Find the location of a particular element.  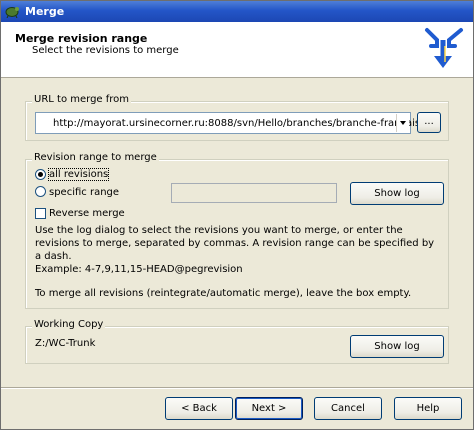

reverse-merge-checkbox is located at coordinates (40, 213).